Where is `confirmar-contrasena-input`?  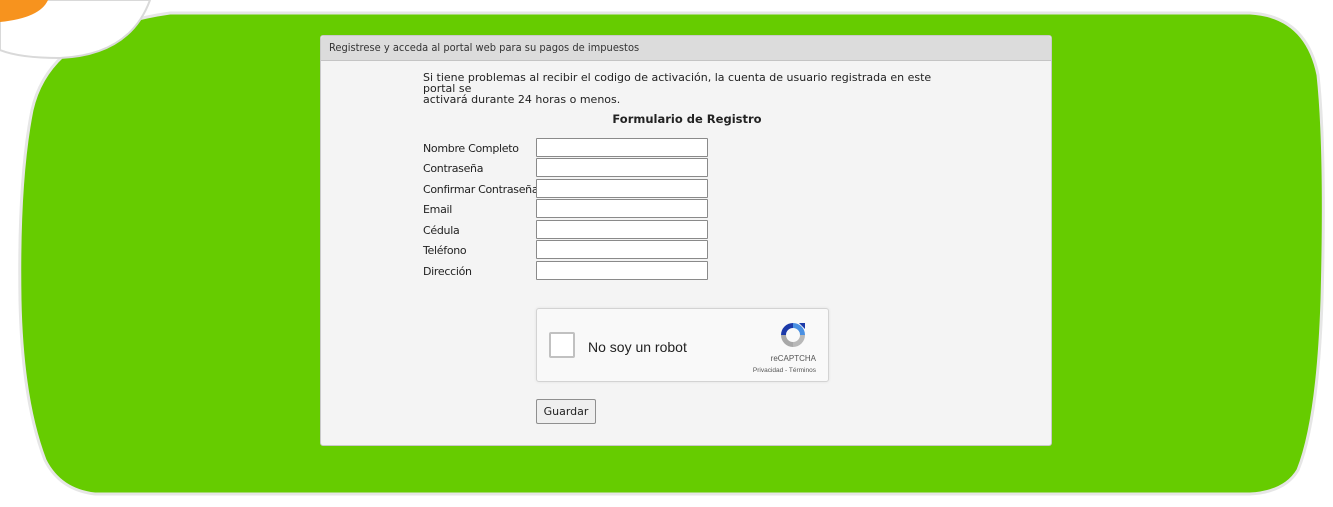
confirmar-contrasena-input is located at coordinates (622, 188).